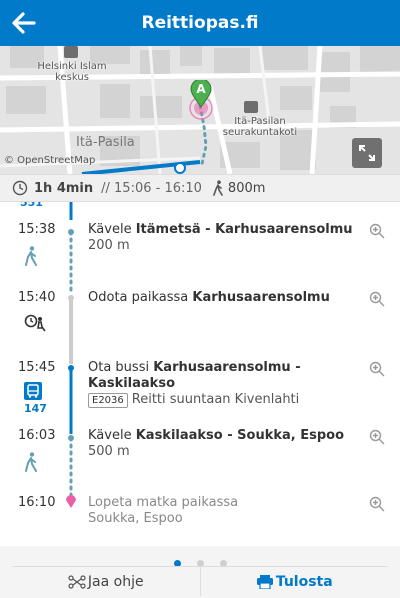  Describe the element at coordinates (37, 435) in the screenshot. I see `leg-time: 16:03` at that location.